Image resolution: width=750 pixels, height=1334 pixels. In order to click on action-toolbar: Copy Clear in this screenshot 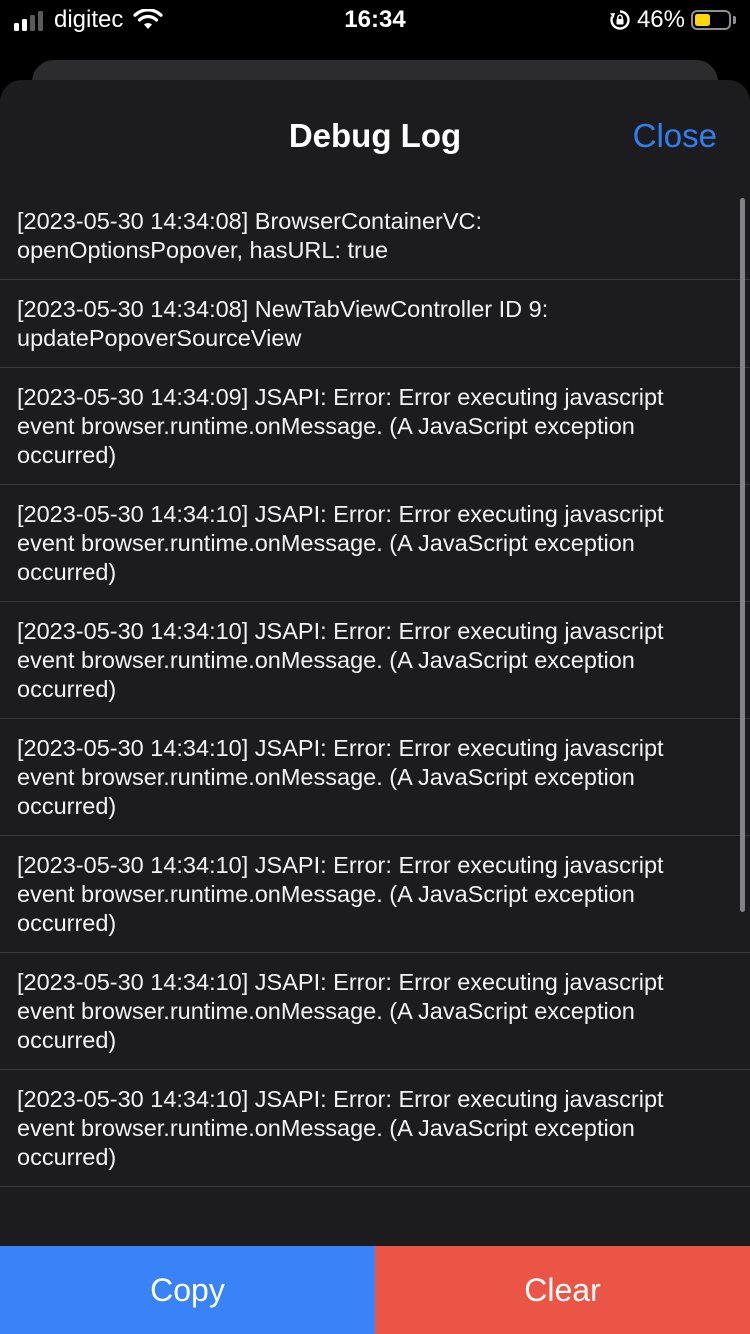, I will do `click(375, 1290)`.